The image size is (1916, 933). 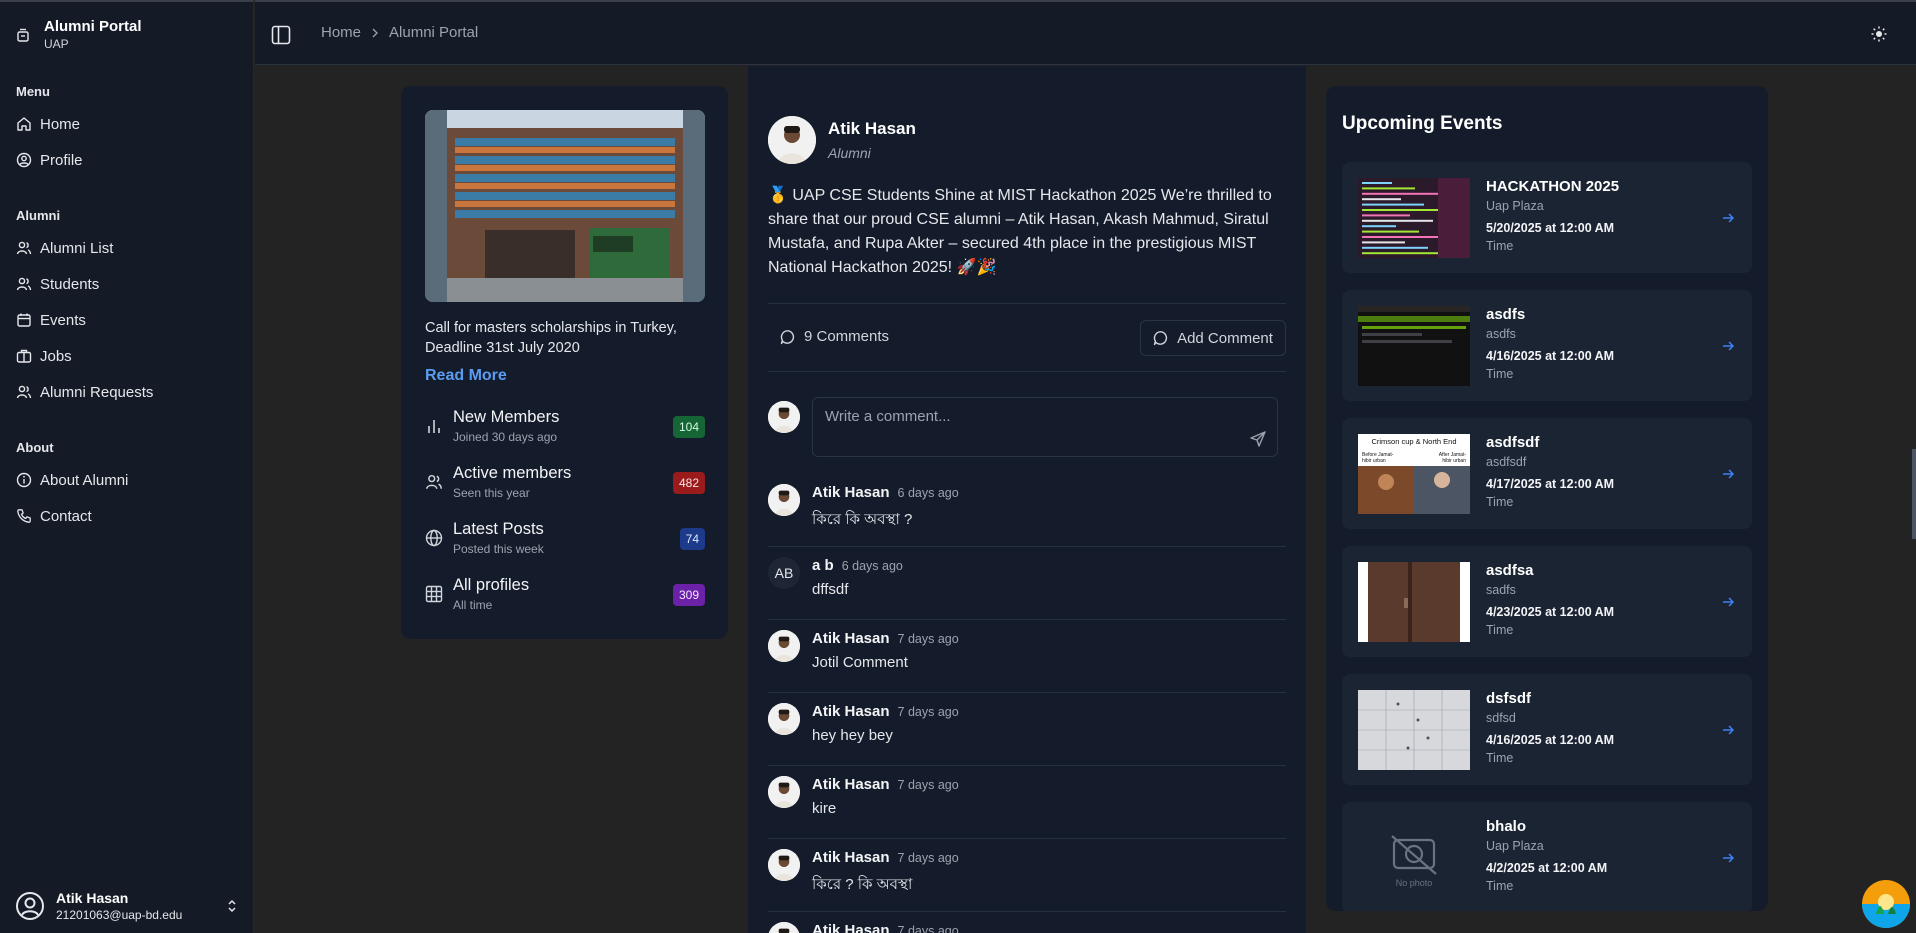 I want to click on sidebar-toggle-icon, so click(x=281, y=35).